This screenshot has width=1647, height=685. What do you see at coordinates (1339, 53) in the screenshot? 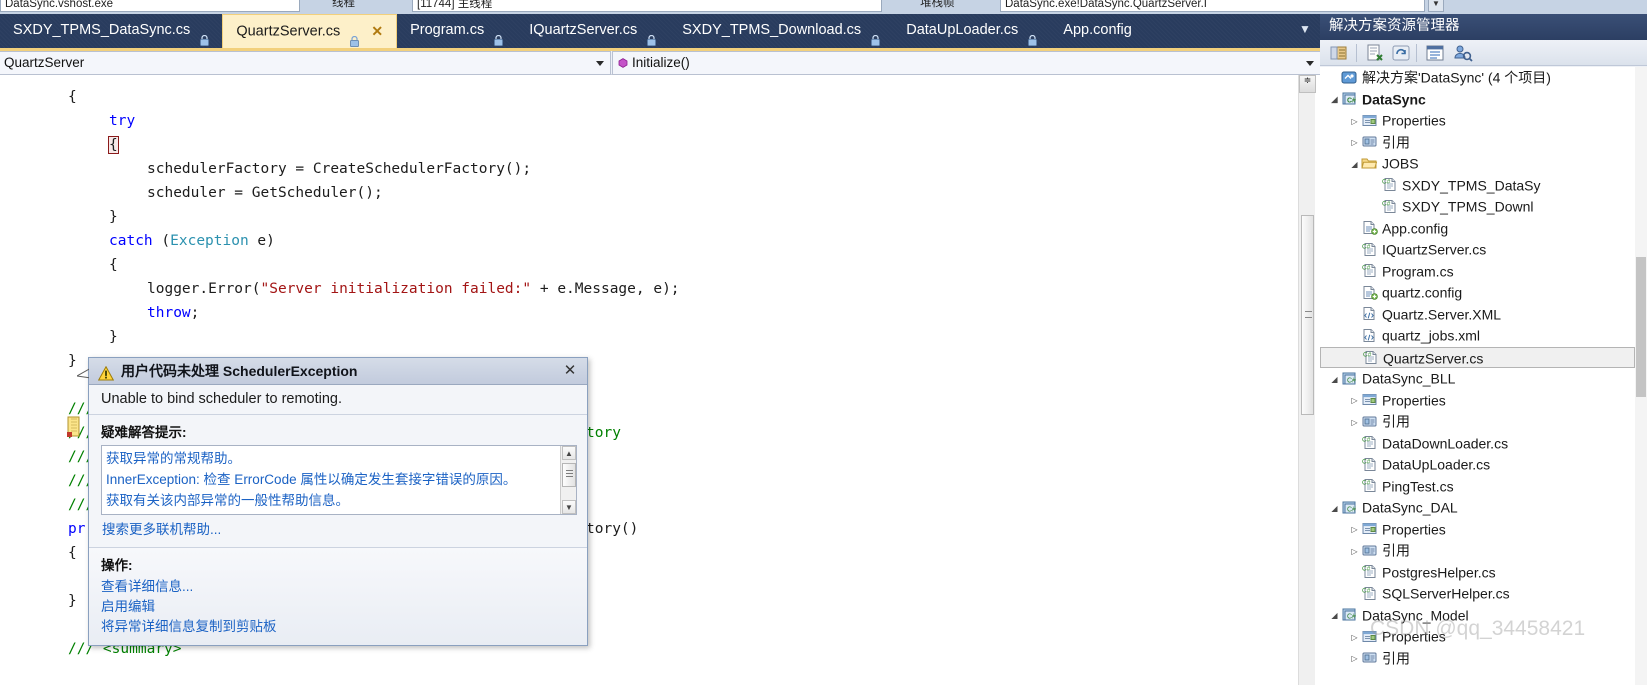
I see `properties-window-icon` at bounding box center [1339, 53].